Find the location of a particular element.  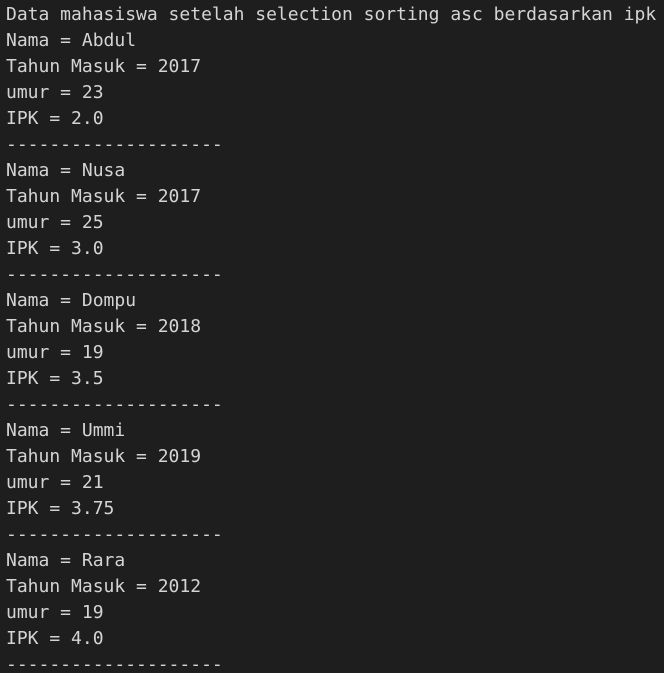

record-tahun-masuk: Tahun Masuk = 2018 is located at coordinates (104, 326).